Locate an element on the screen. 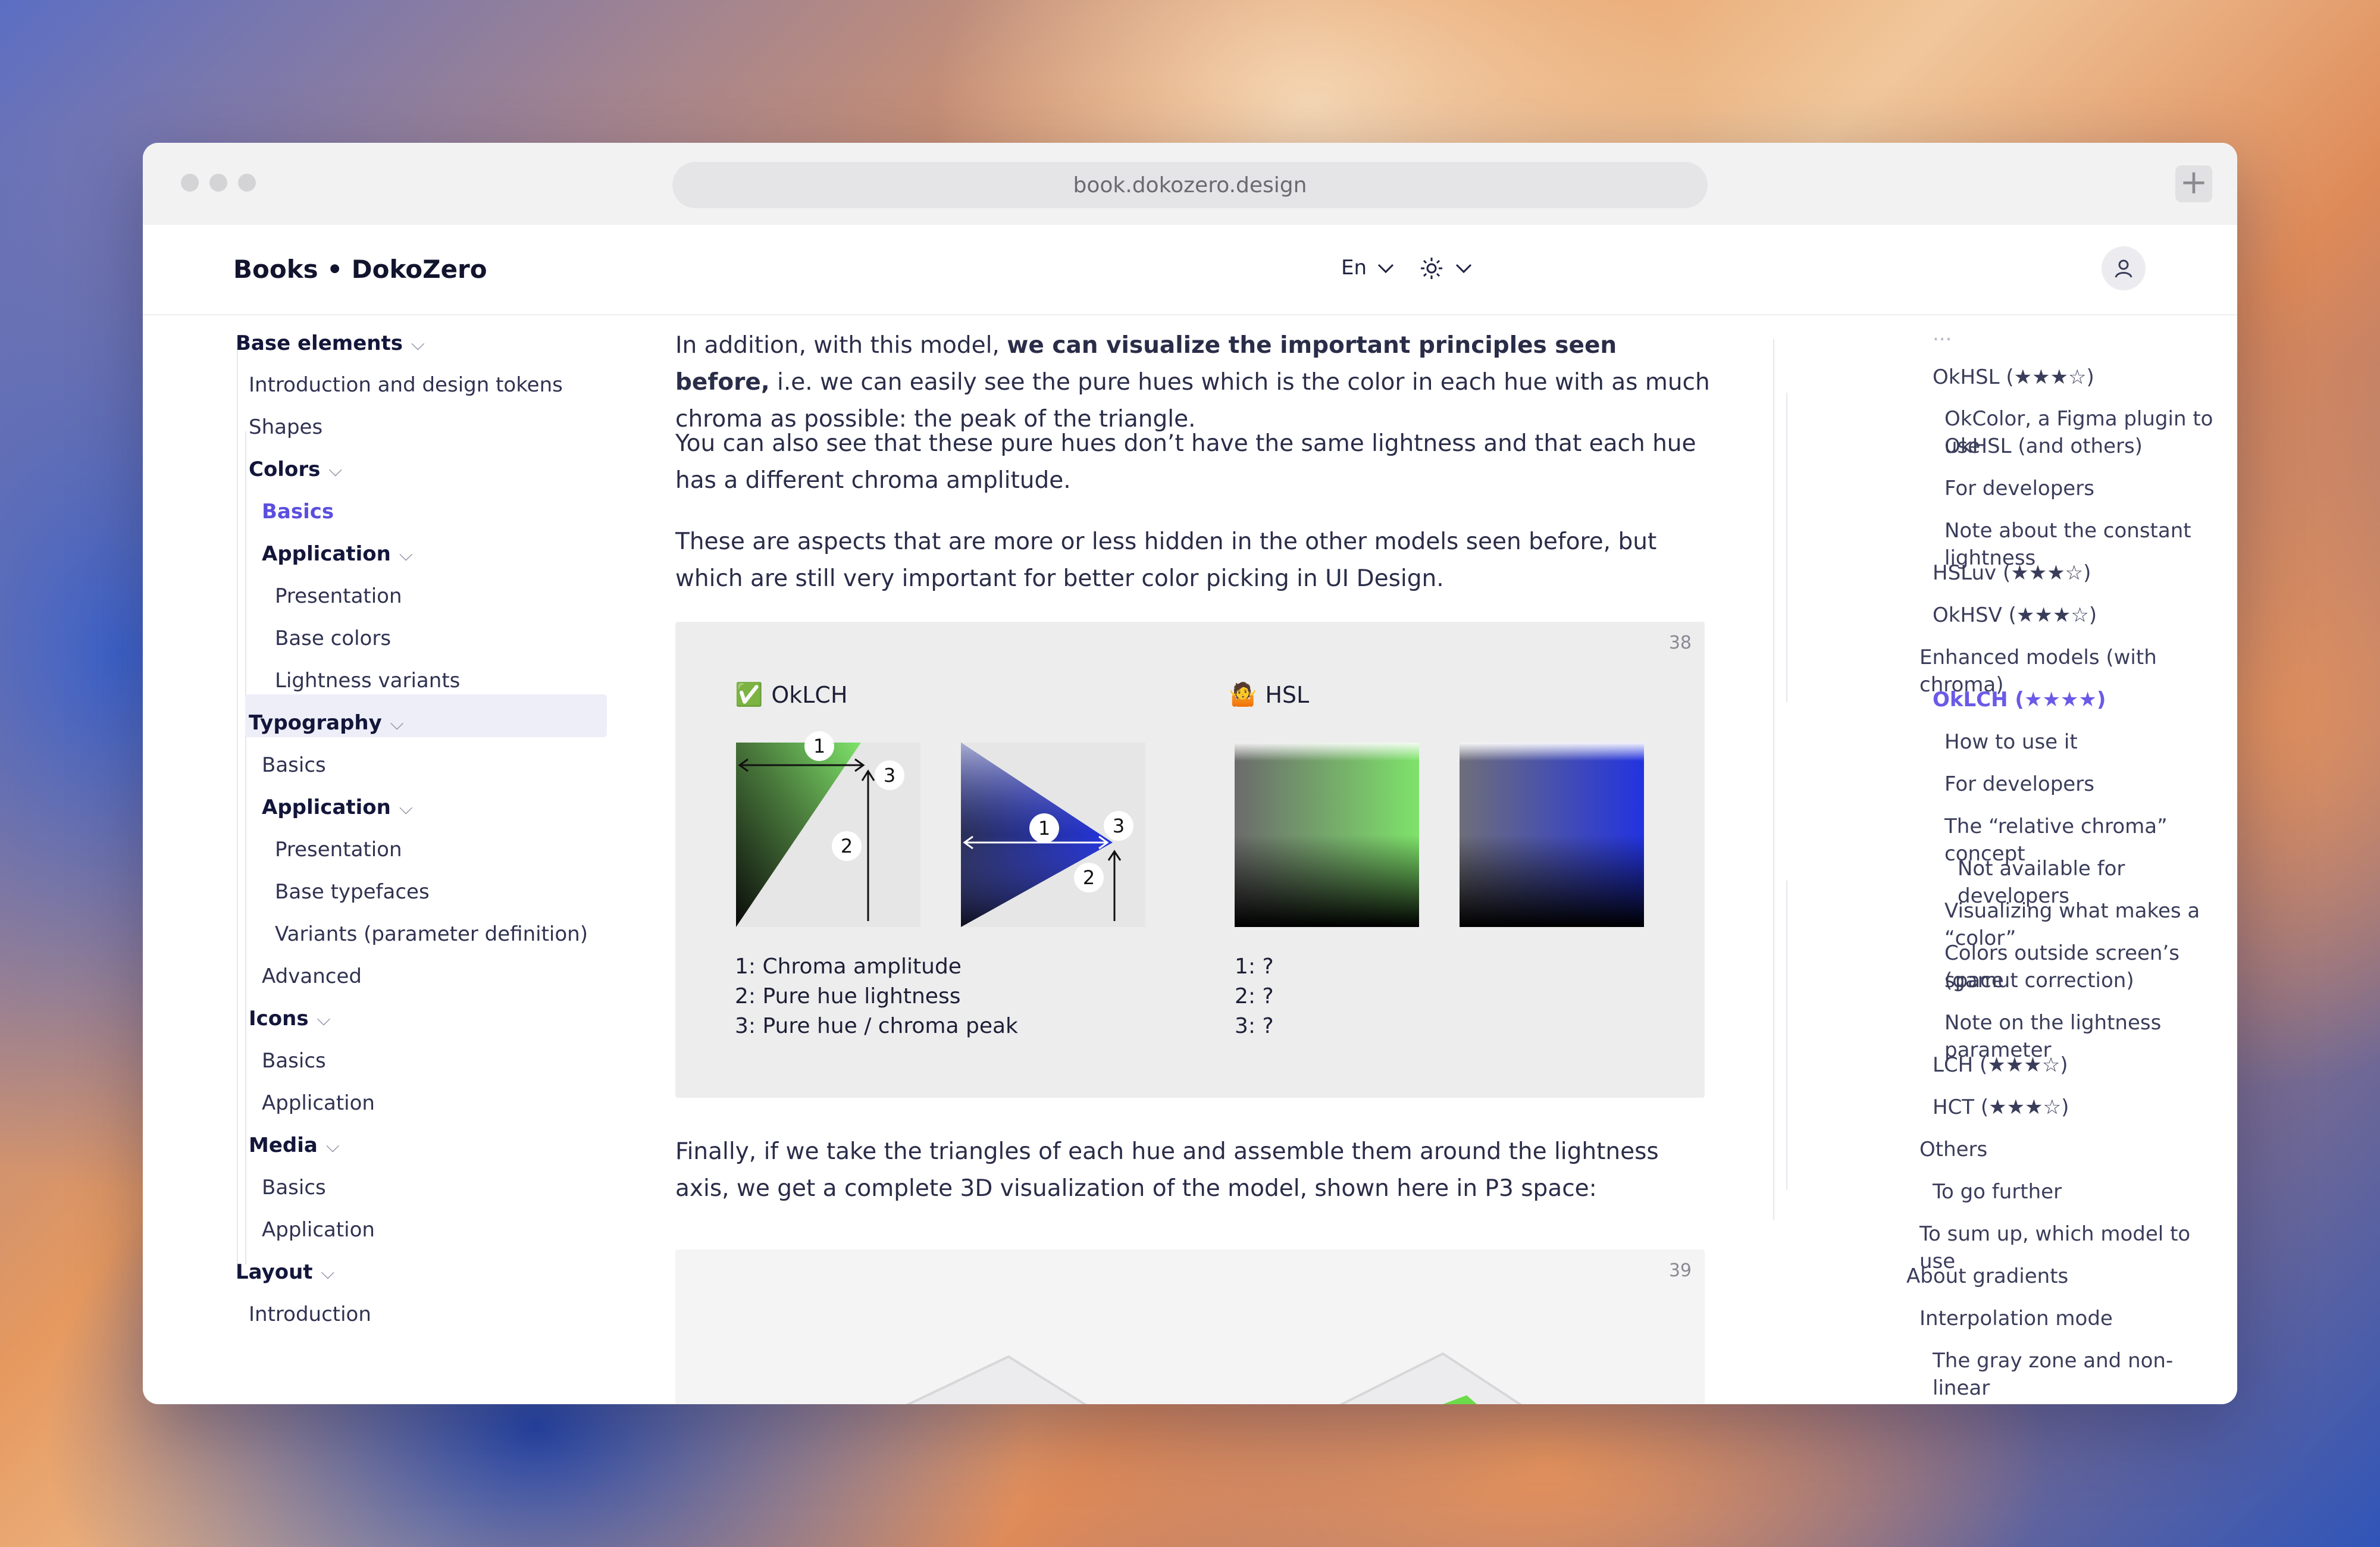  sidebar-item-colors-basics: Basics is located at coordinates (298, 512).